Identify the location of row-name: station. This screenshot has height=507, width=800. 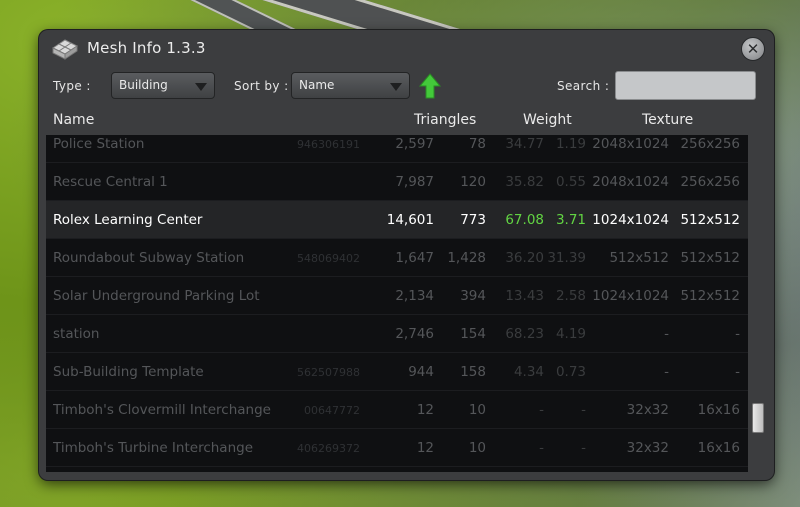
(76, 334).